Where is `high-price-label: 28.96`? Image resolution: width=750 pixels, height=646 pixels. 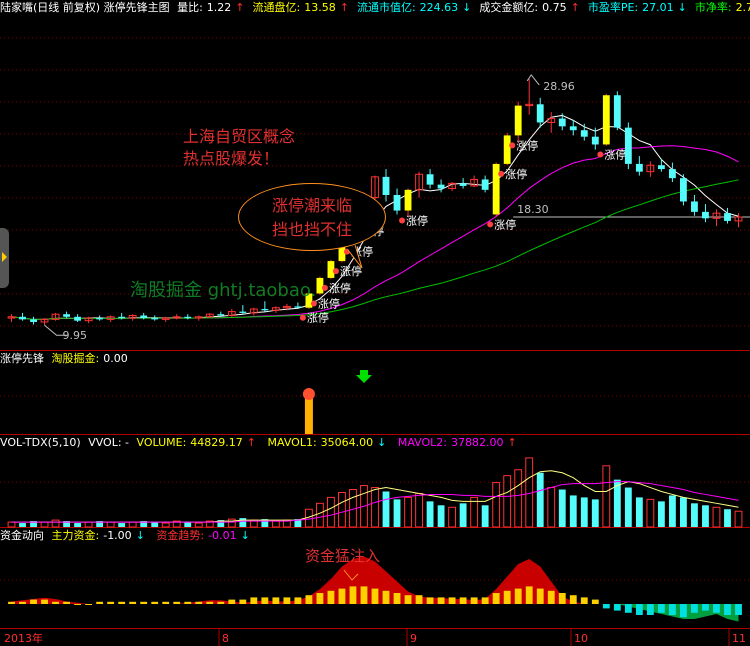
high-price-label: 28.96 is located at coordinates (559, 86).